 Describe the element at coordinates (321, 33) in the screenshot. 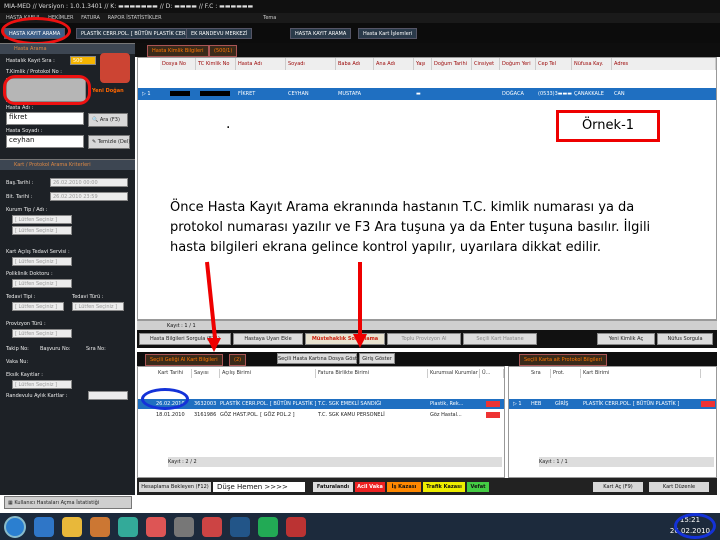

I see `tab-hasta-kayit-arama-2: HASTA KAYIT ARAMA` at that location.